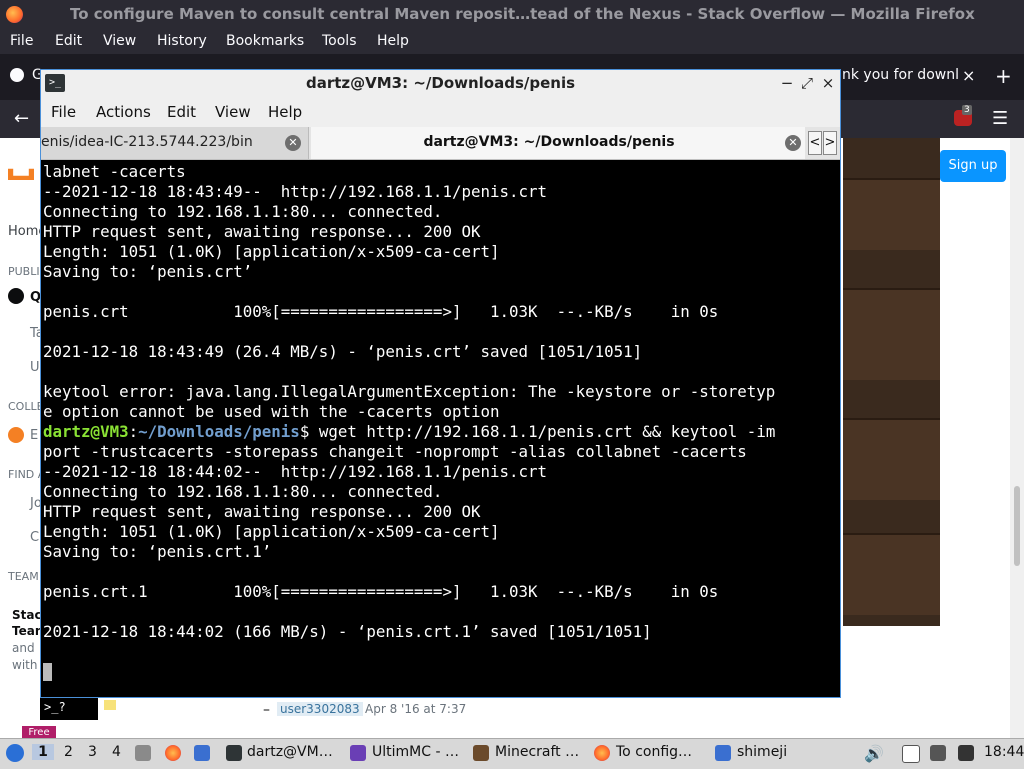 This screenshot has height=769, width=1024. Describe the element at coordinates (34, 537) in the screenshot. I see `nav-companies: C` at that location.